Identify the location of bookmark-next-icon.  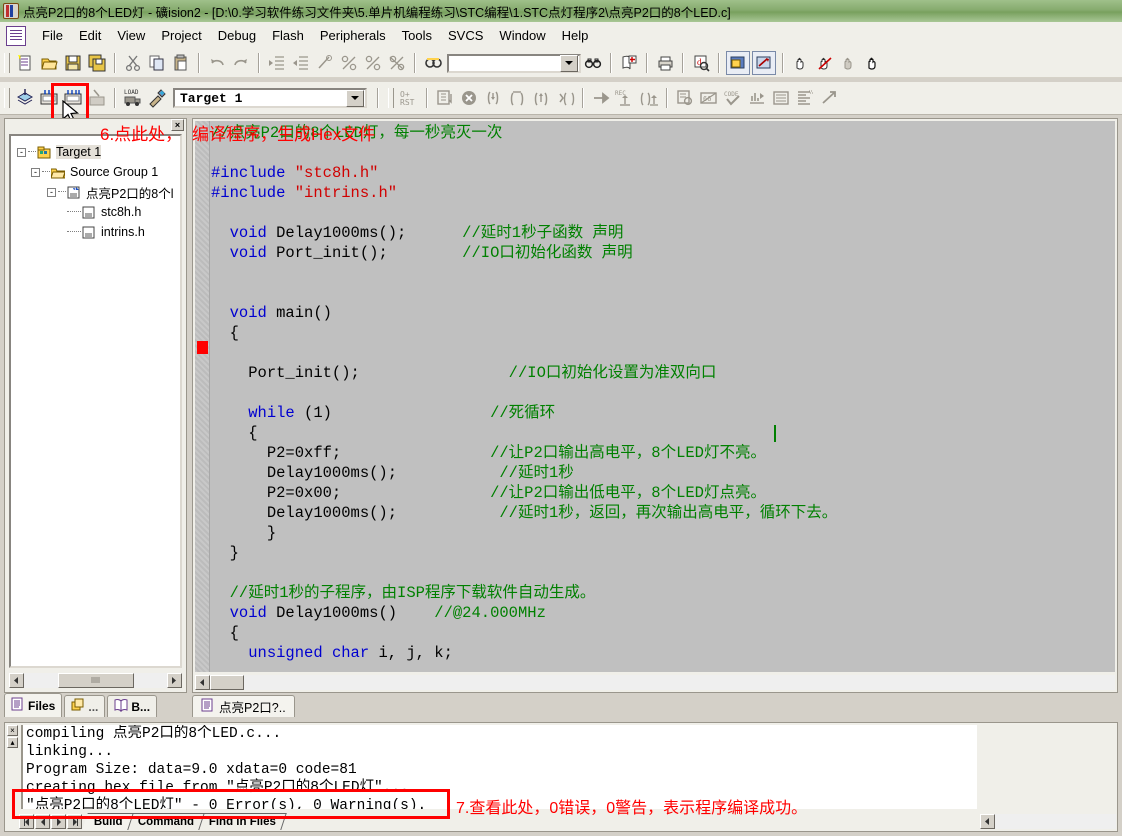
(373, 63).